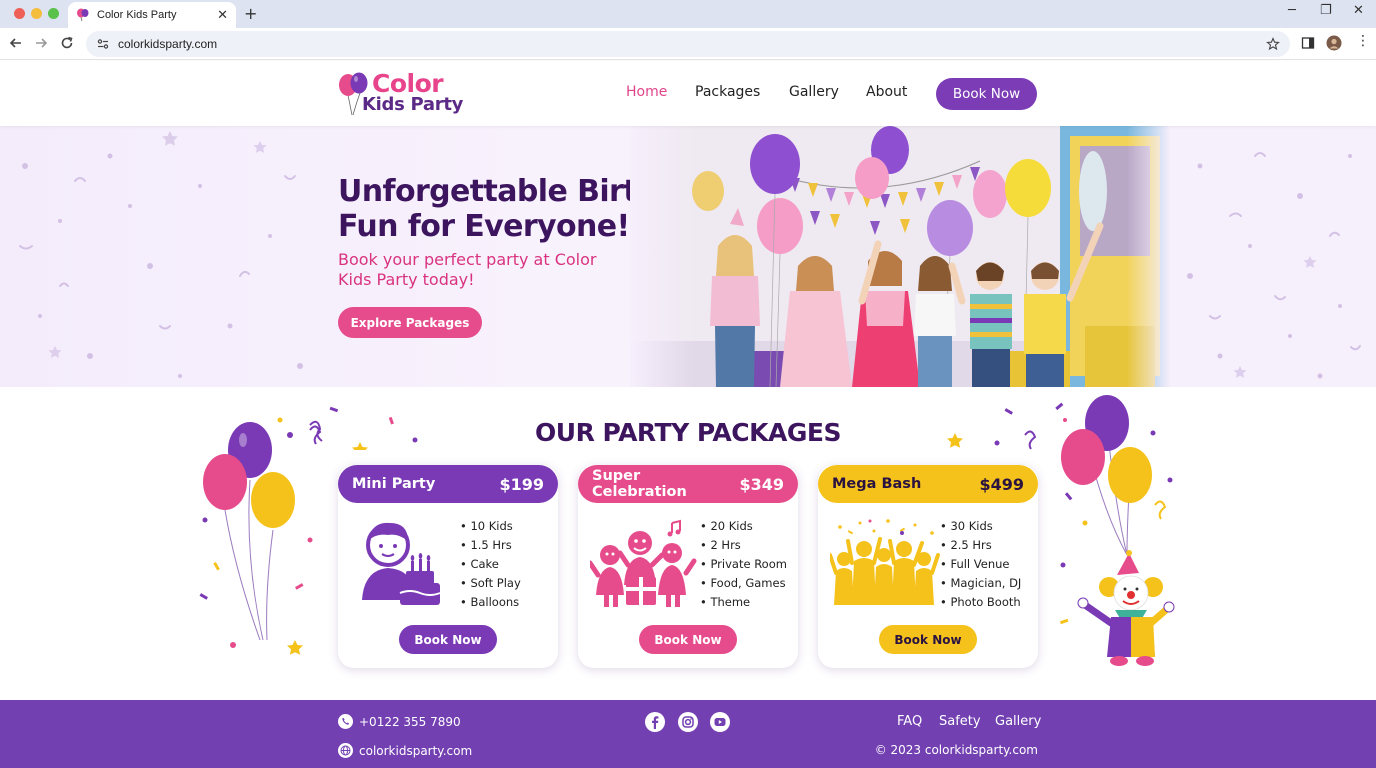  I want to click on nav-gallery: Gallery, so click(814, 92).